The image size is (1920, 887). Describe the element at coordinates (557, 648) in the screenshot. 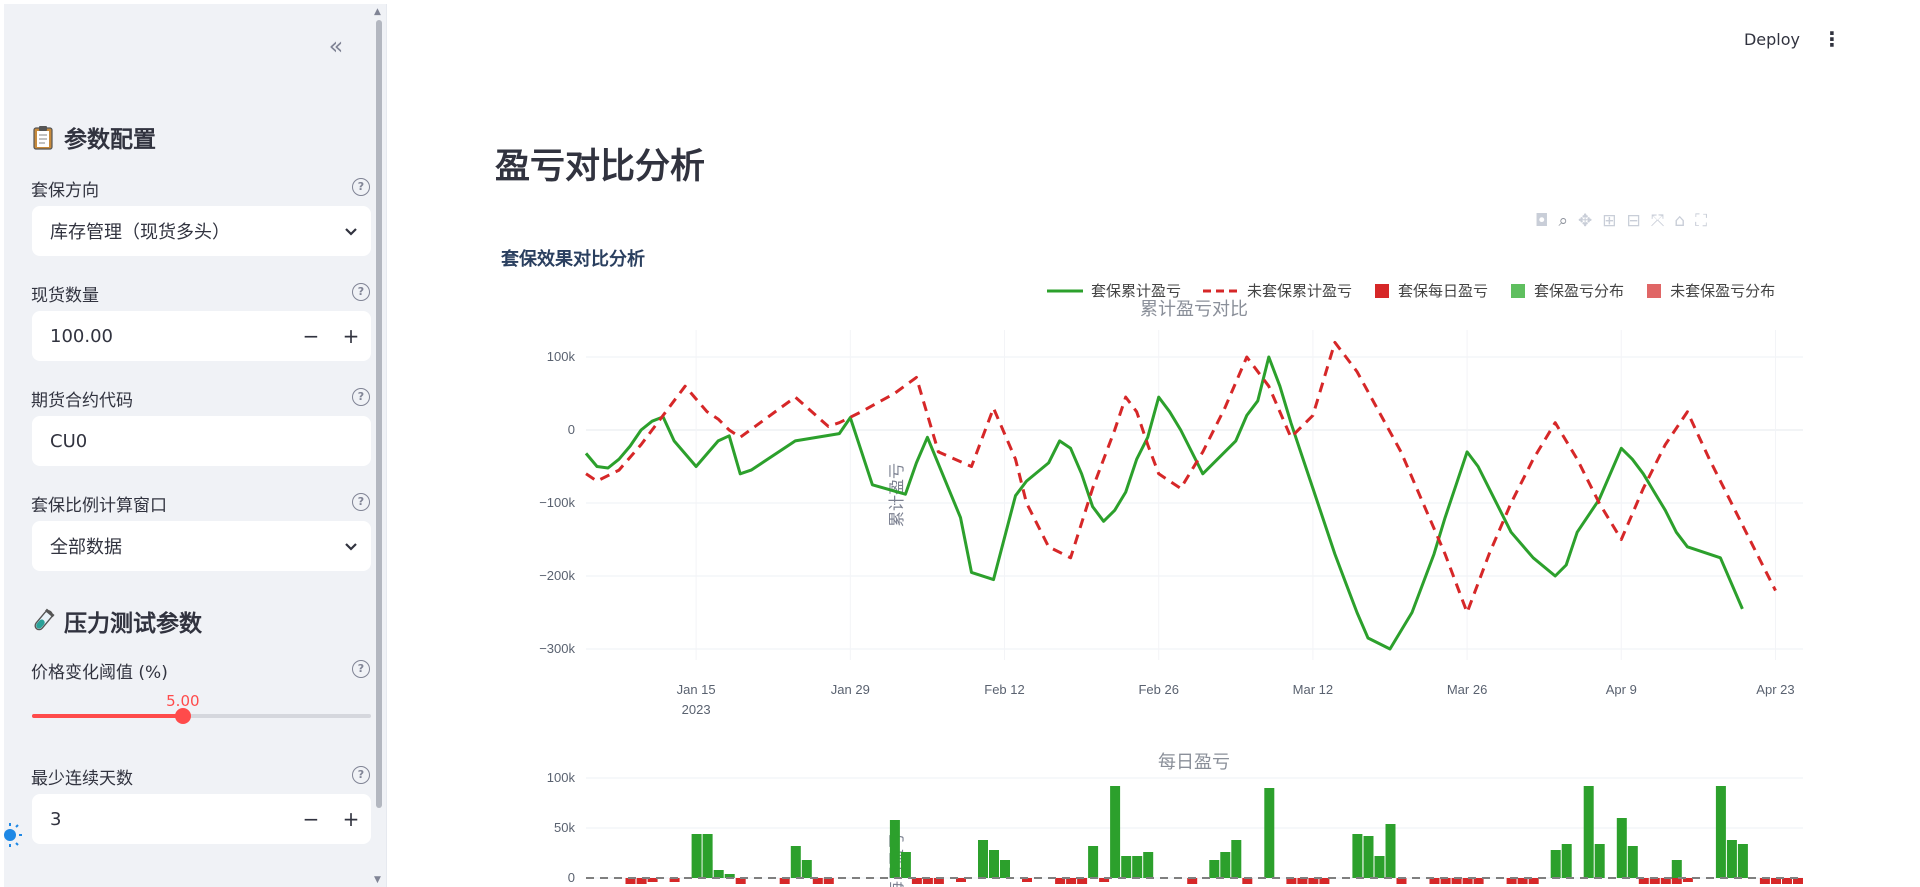

I see `y-tick-label: −300k` at that location.